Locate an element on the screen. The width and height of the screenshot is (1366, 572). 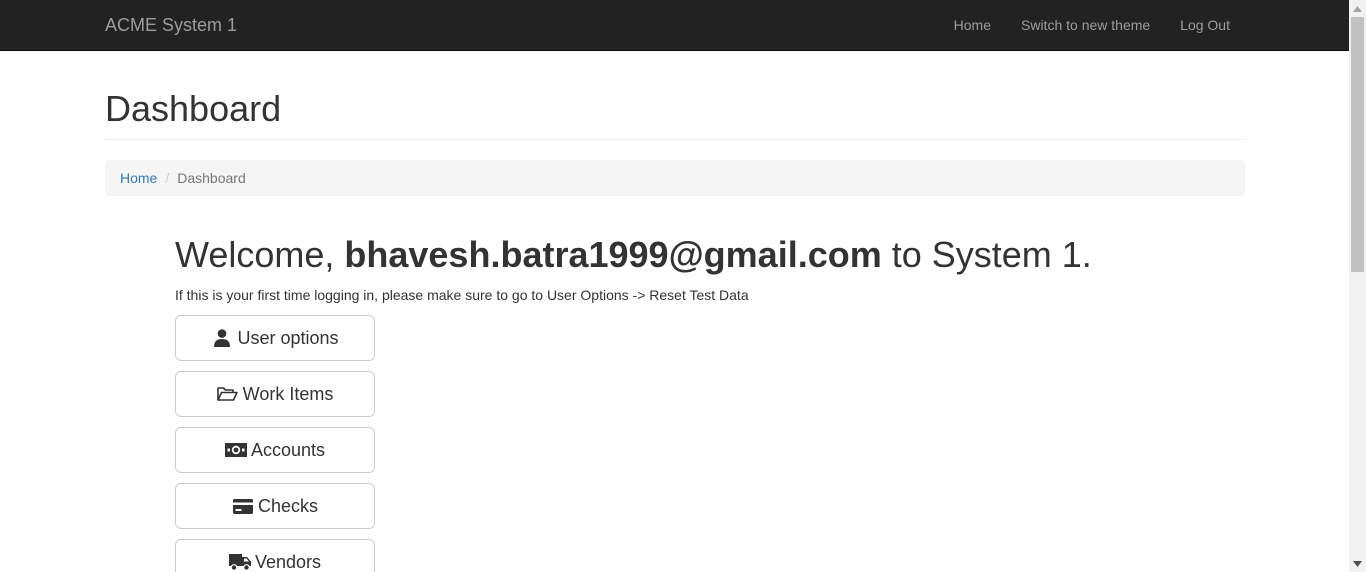
breadcrumb-home-link: Home is located at coordinates (138, 178).